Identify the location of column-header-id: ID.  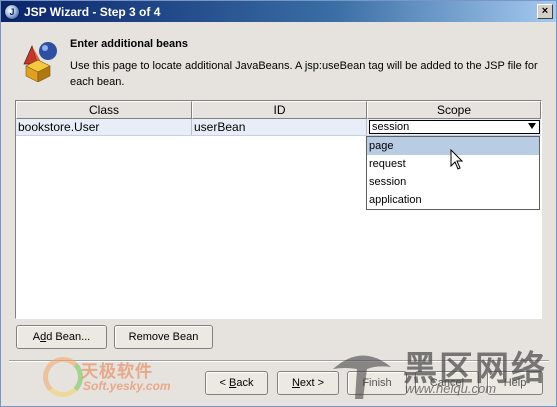
(279, 110).